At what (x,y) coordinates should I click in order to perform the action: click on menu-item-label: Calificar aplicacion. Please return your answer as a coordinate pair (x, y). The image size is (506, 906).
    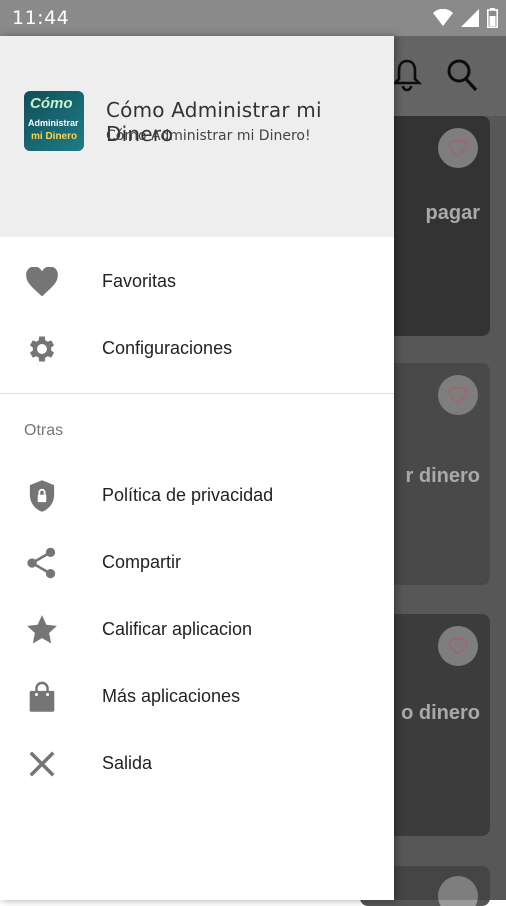
    Looking at the image, I should click on (177, 629).